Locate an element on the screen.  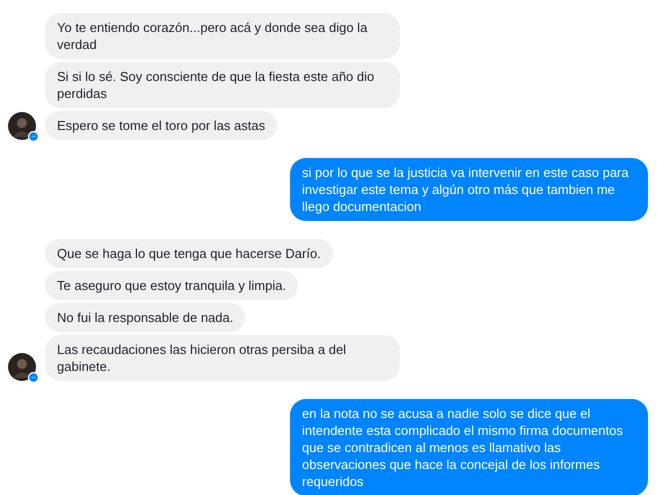
message-bubble: en la nota no se acusa a nadie solo se dice que el intendente esta complicado el mismo firma documentos que se contradicen al menos es llamativo las observaciones que hace la concejal de los informes requeridos is located at coordinates (469, 447).